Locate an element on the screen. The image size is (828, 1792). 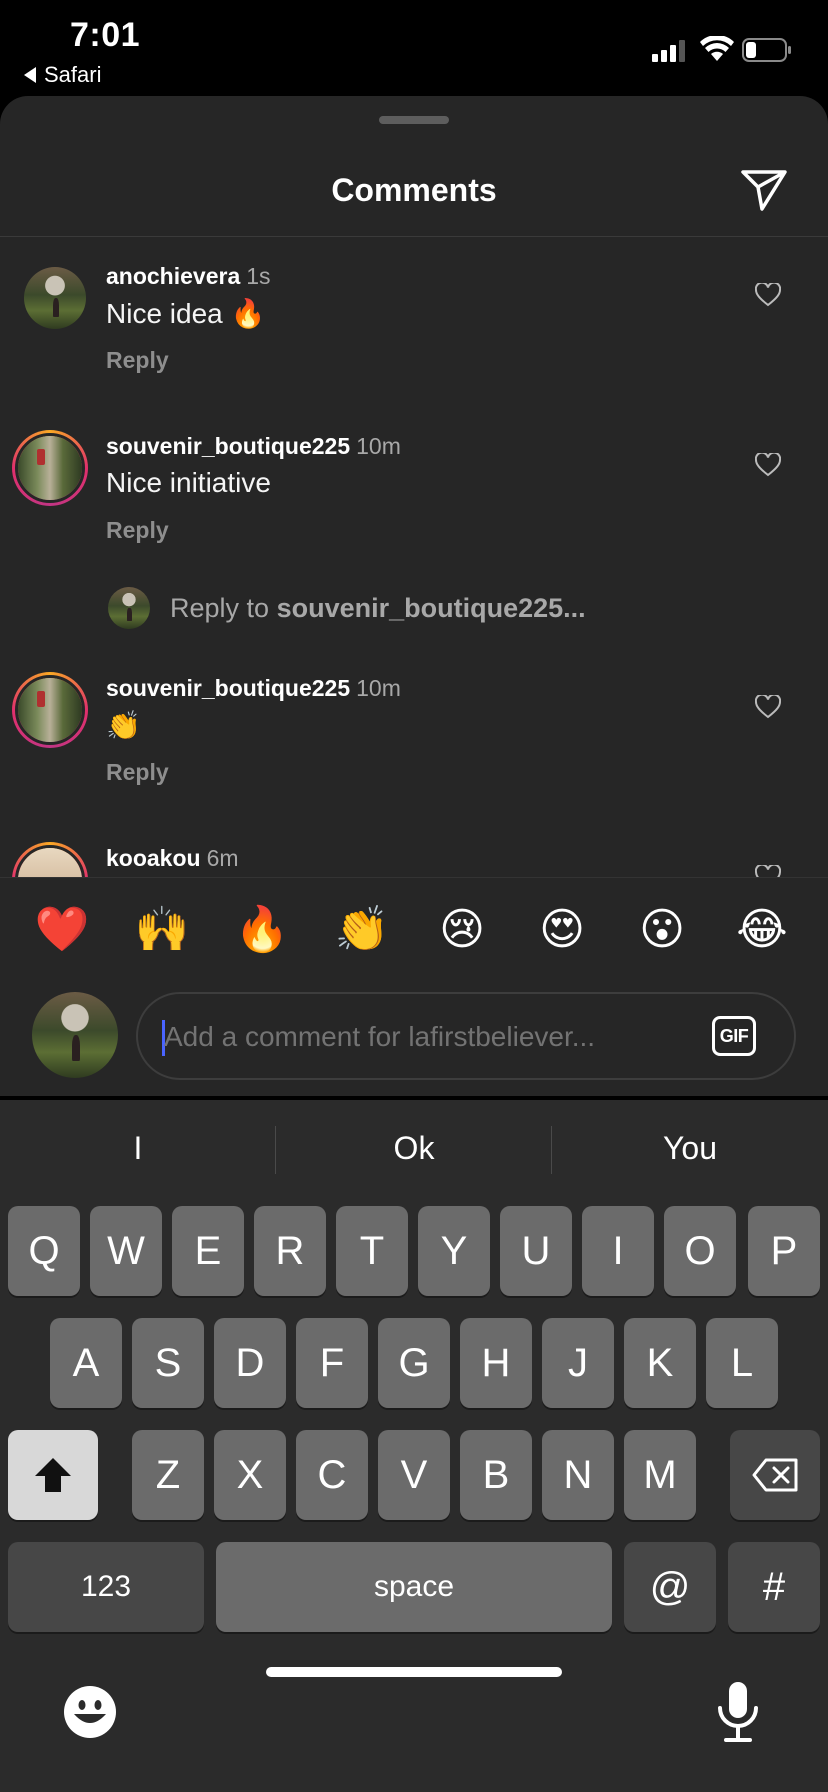
key-f: F is located at coordinates (332, 1363).